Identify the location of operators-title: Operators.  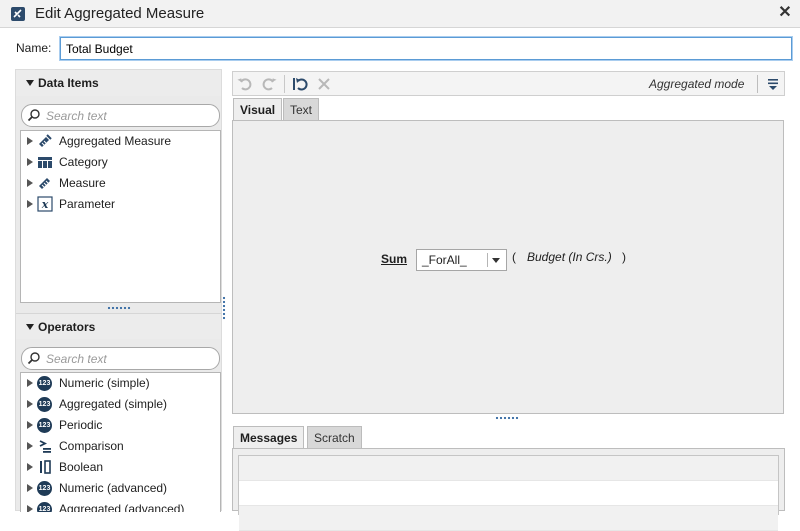
(67, 327).